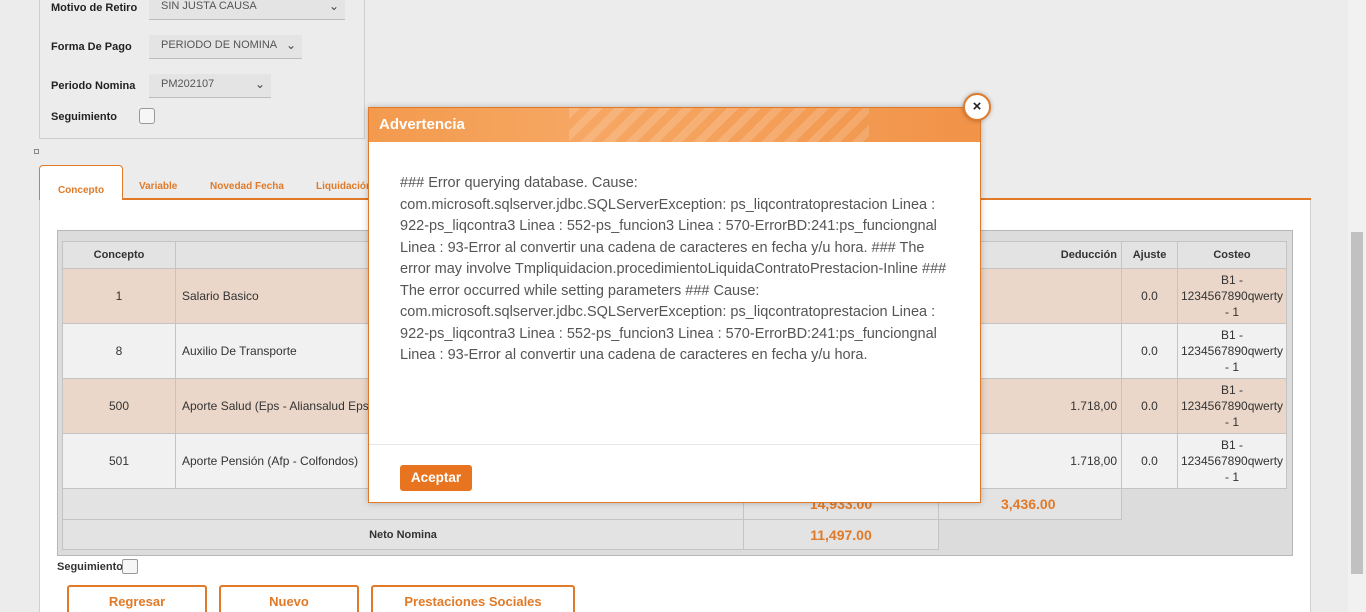  I want to click on regresar-button: Regresar, so click(137, 598).